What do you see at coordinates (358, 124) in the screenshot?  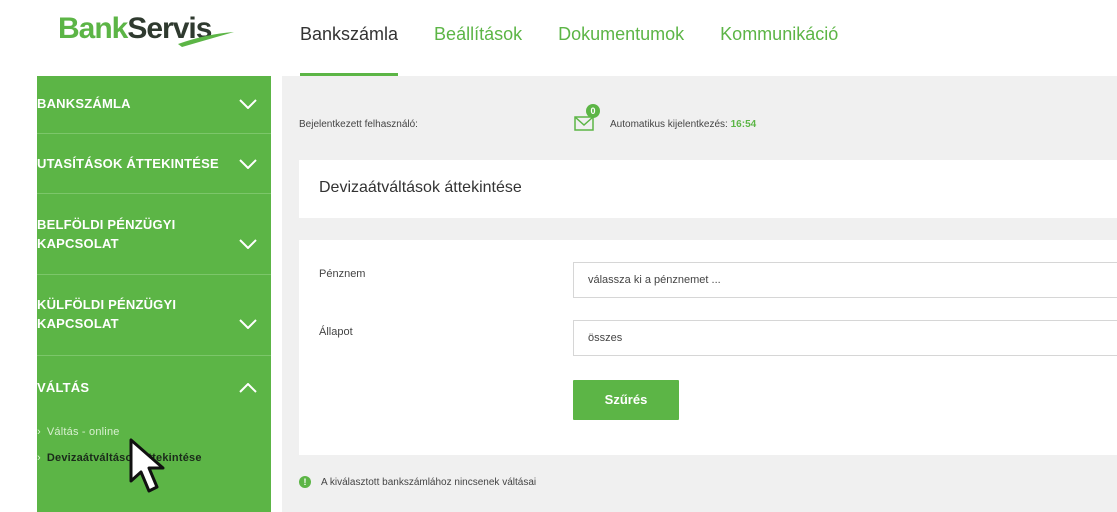 I see `logged-in-user-label: Bejelentkezett felhasználó:` at bounding box center [358, 124].